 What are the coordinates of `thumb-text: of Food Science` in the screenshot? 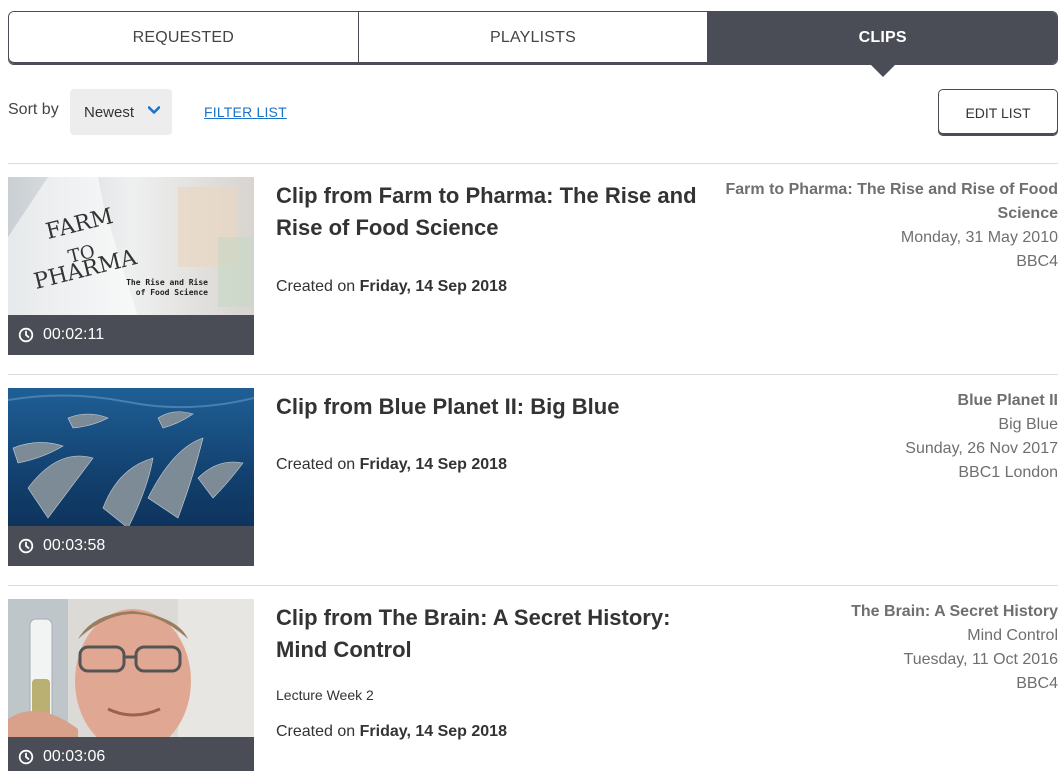 It's located at (172, 292).